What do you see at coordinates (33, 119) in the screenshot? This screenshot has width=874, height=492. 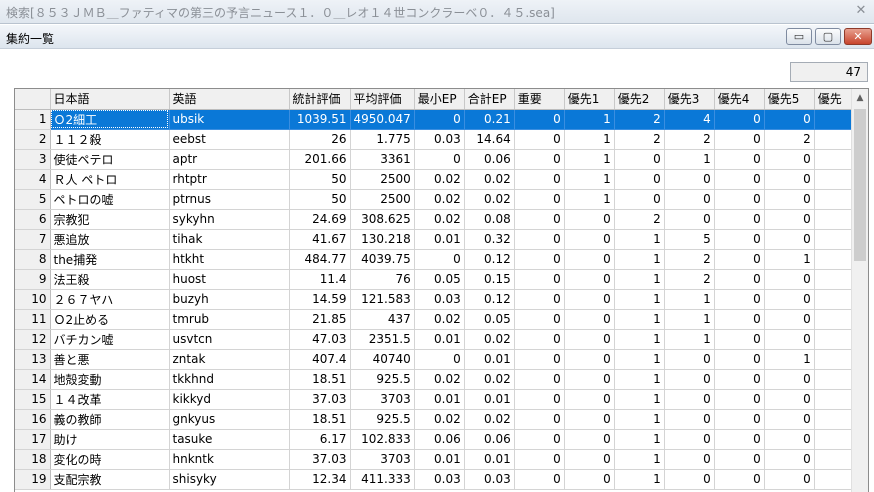 I see `row-number: 1` at bounding box center [33, 119].